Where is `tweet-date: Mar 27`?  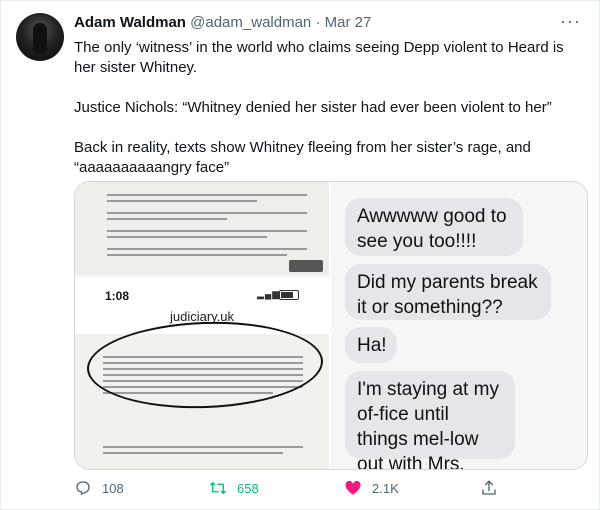
tweet-date: Mar 27 is located at coordinates (348, 22).